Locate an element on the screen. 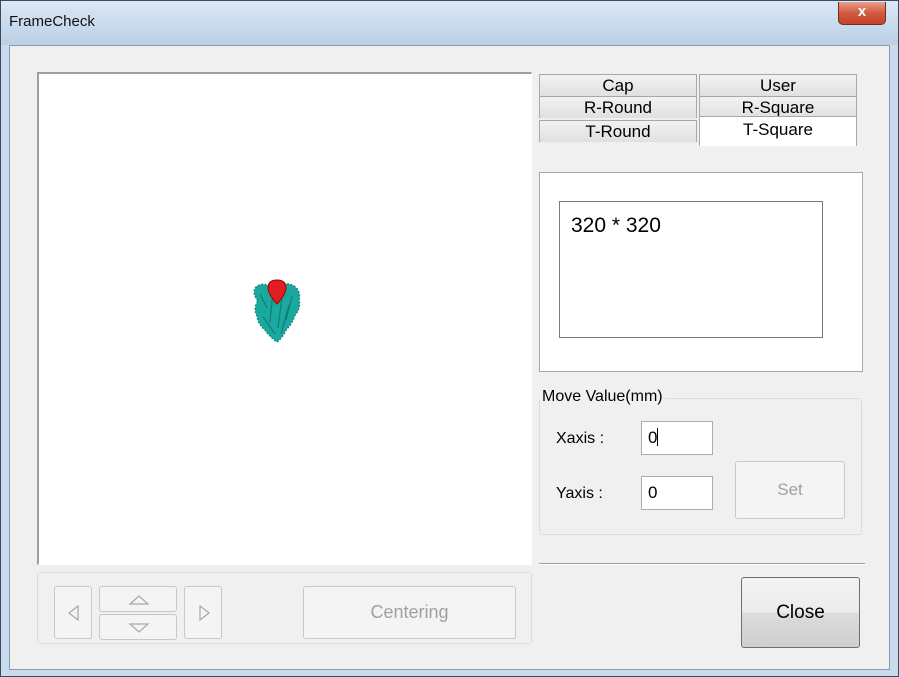 This screenshot has width=899, height=677. yaxis-input: 0 is located at coordinates (677, 493).